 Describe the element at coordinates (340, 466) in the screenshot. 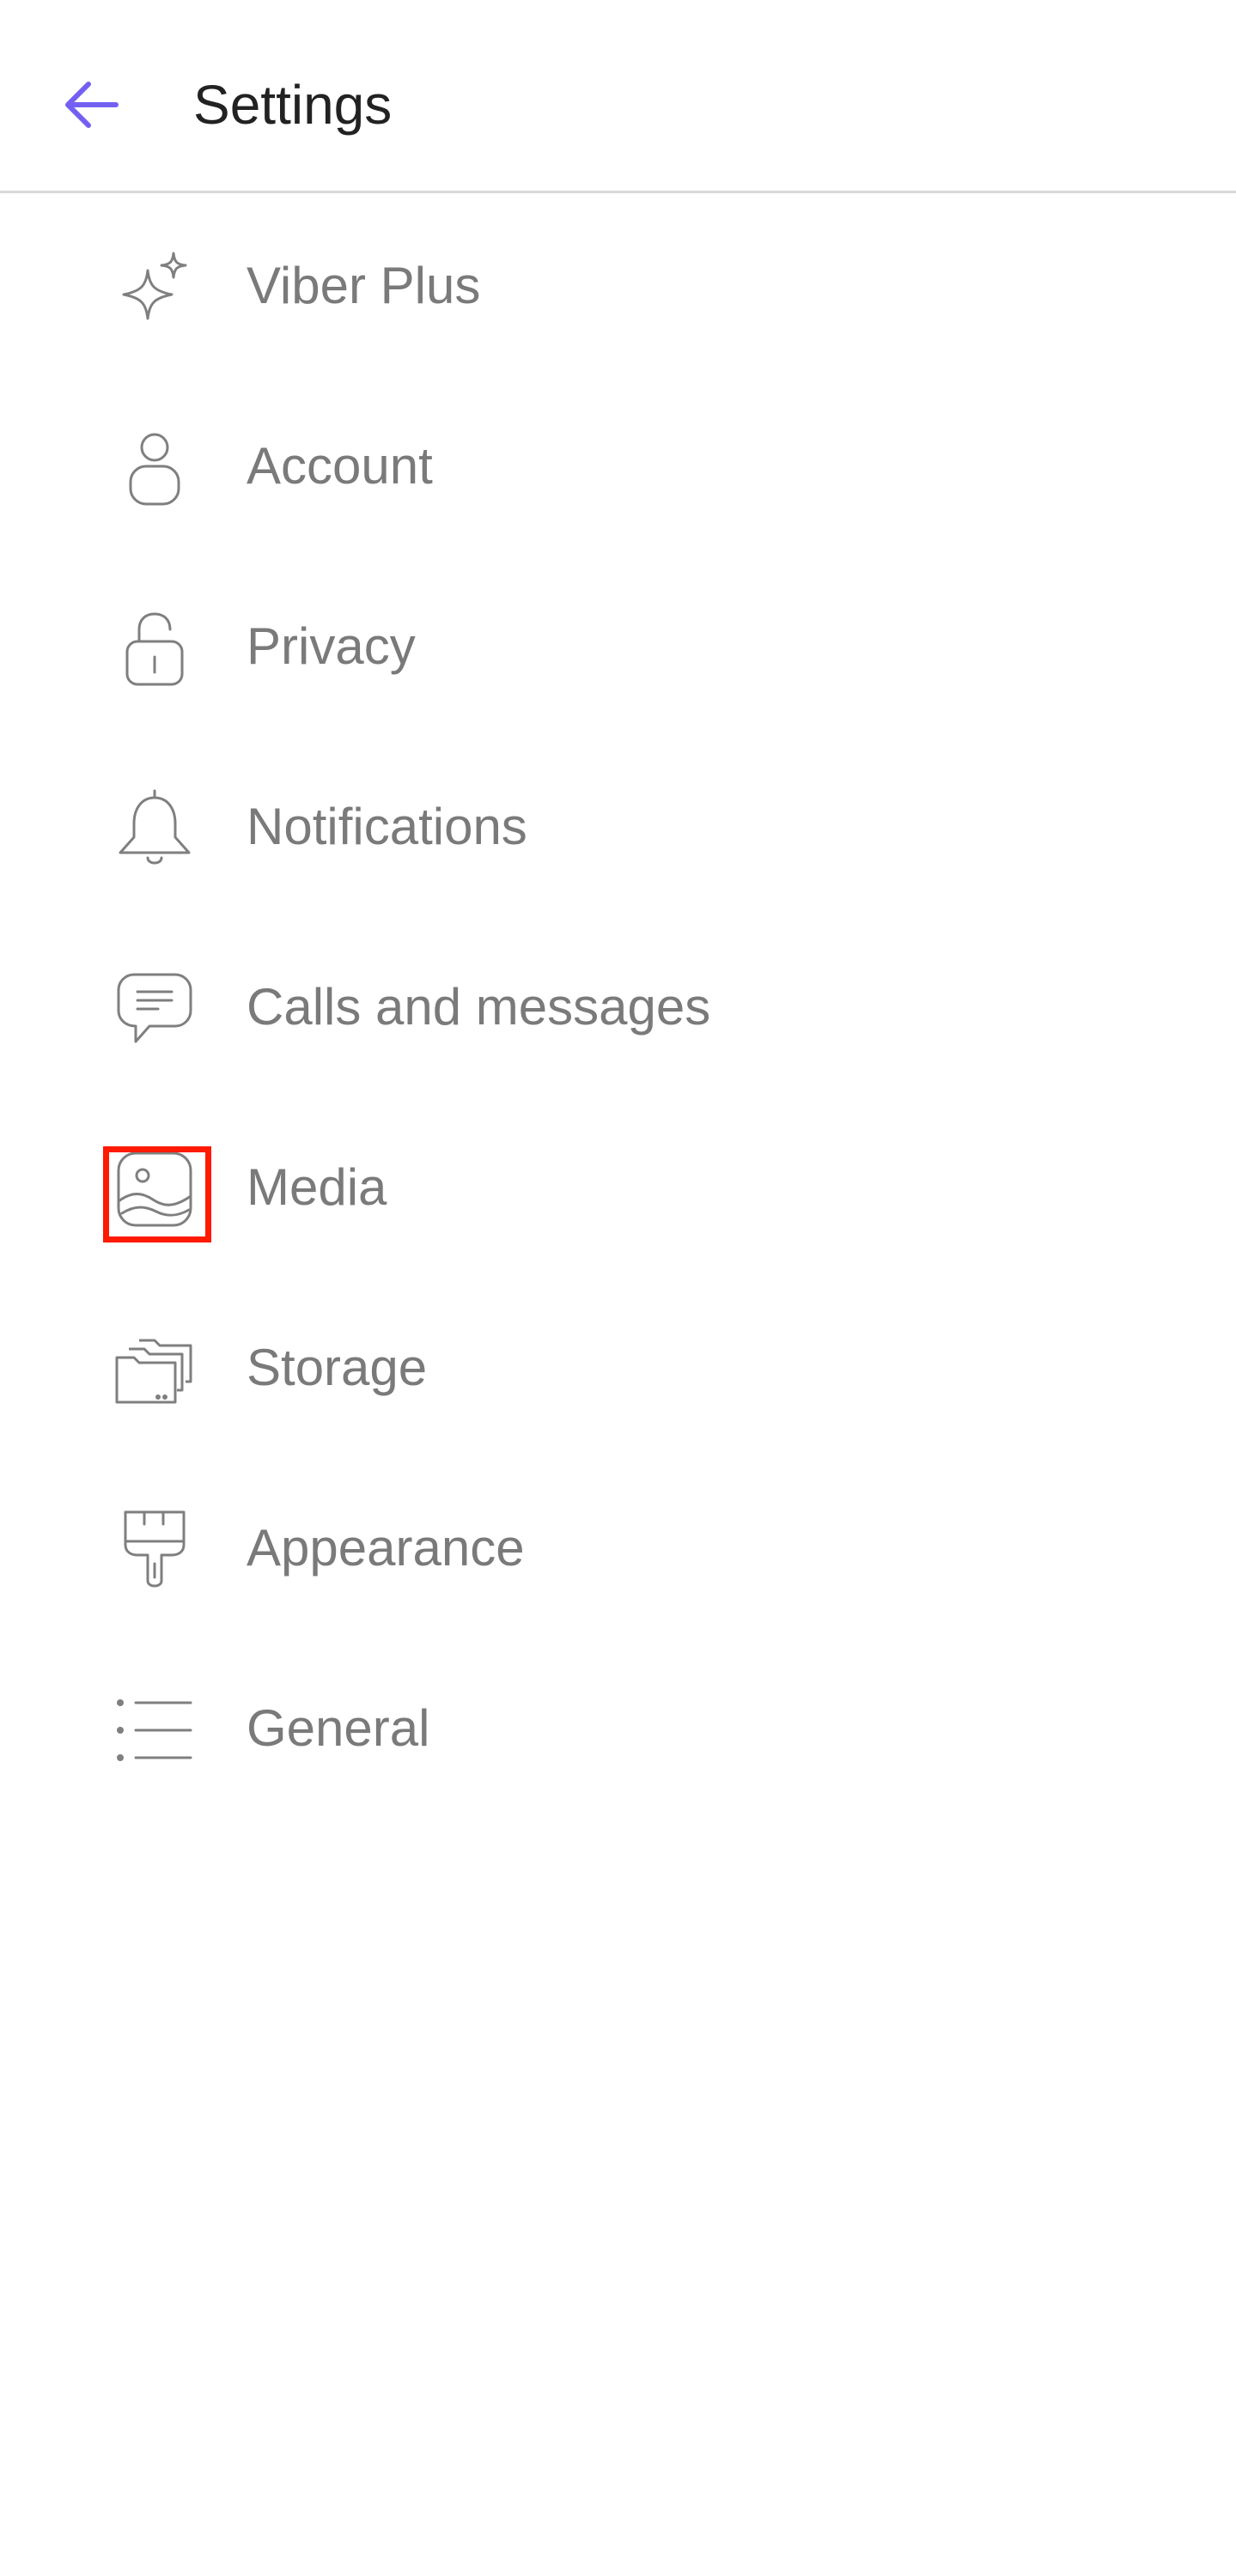

I see `settings-item-label: Account` at that location.